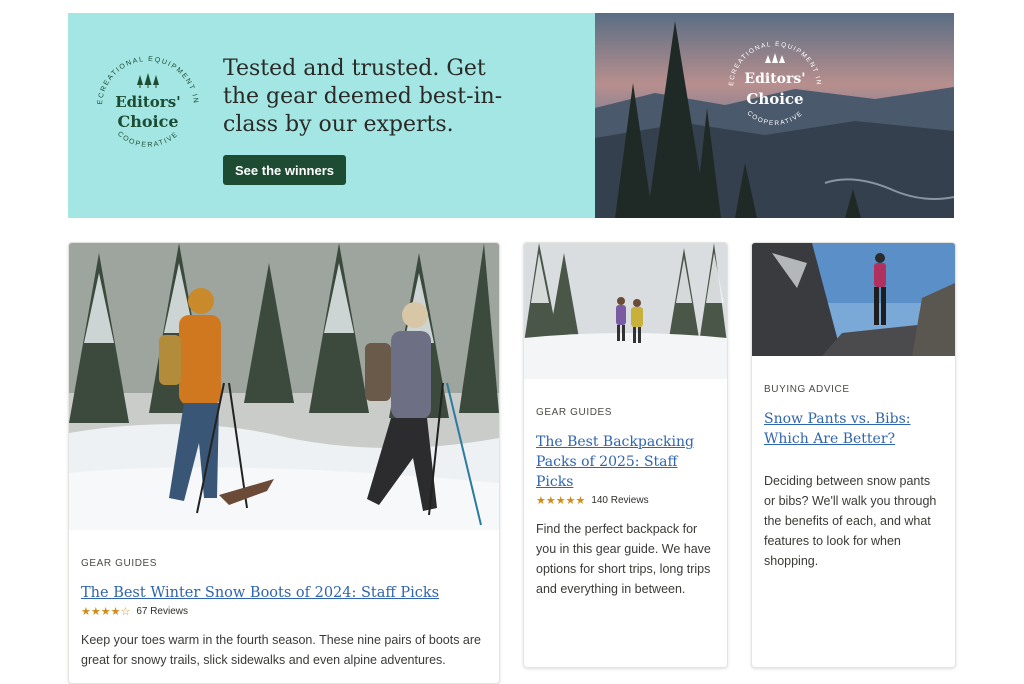 The image size is (1024, 684). What do you see at coordinates (853, 299) in the screenshot?
I see `climber-on-rock-photo` at bounding box center [853, 299].